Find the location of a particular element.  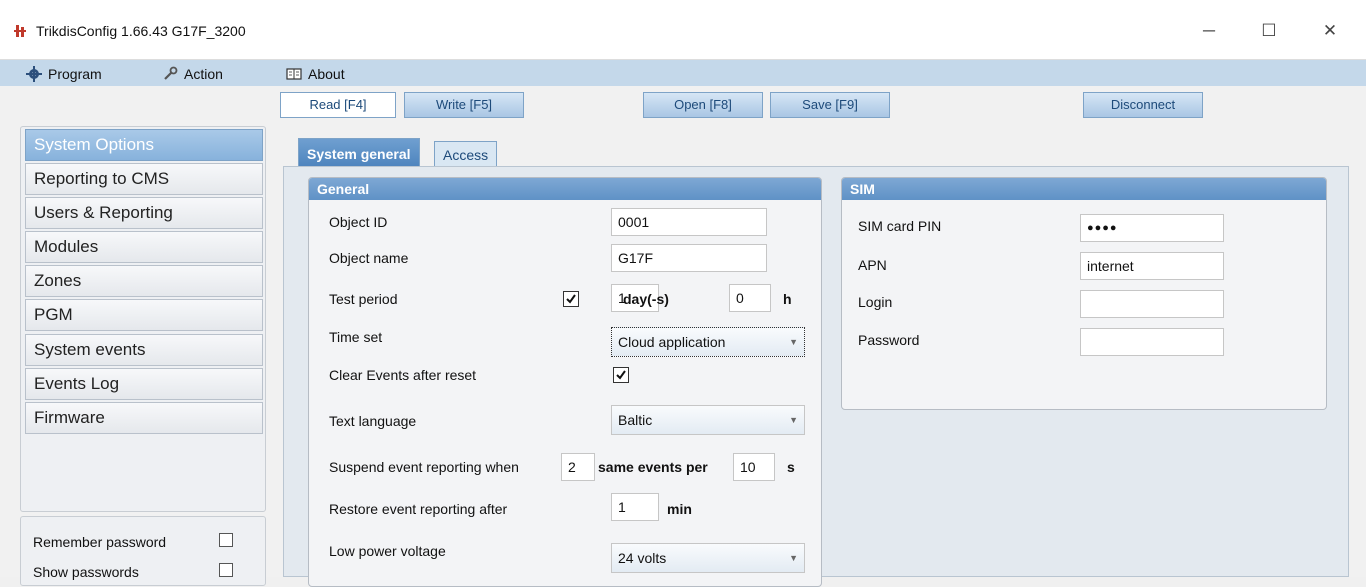

apn-input: internet is located at coordinates (1152, 266).